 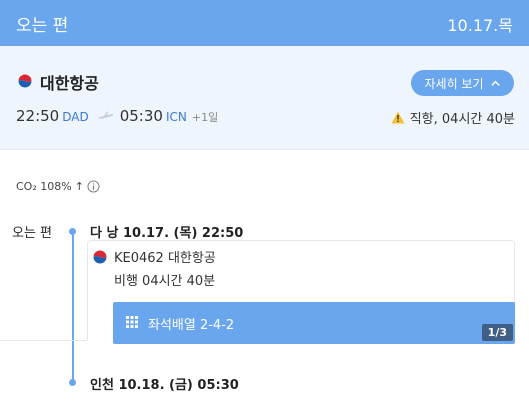 What do you see at coordinates (462, 119) in the screenshot?
I see `nonstop-text: 직항, 04시간 40분` at bounding box center [462, 119].